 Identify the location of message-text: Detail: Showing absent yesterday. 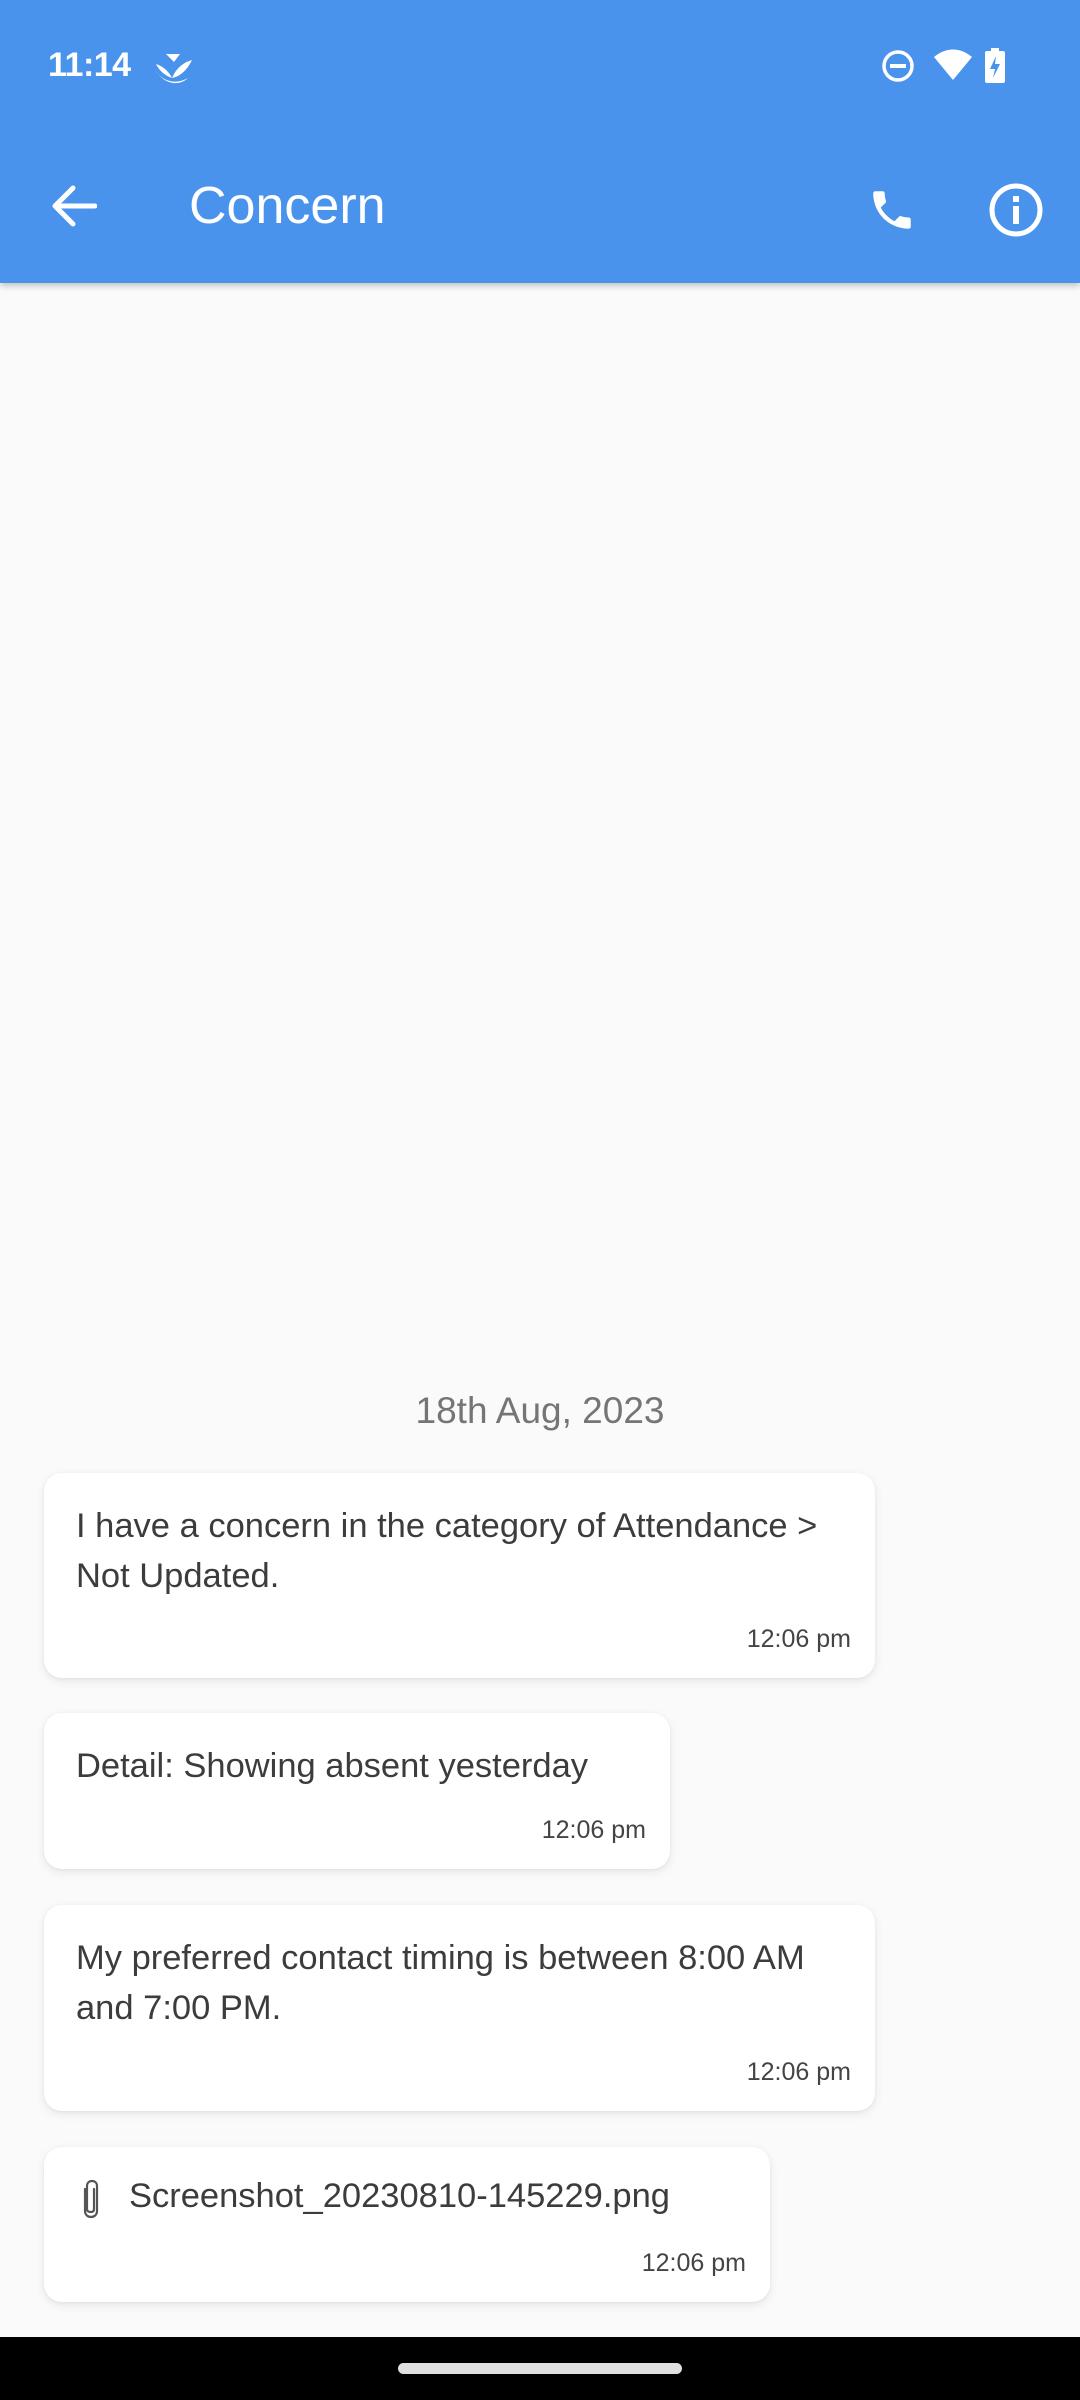
(332, 1766).